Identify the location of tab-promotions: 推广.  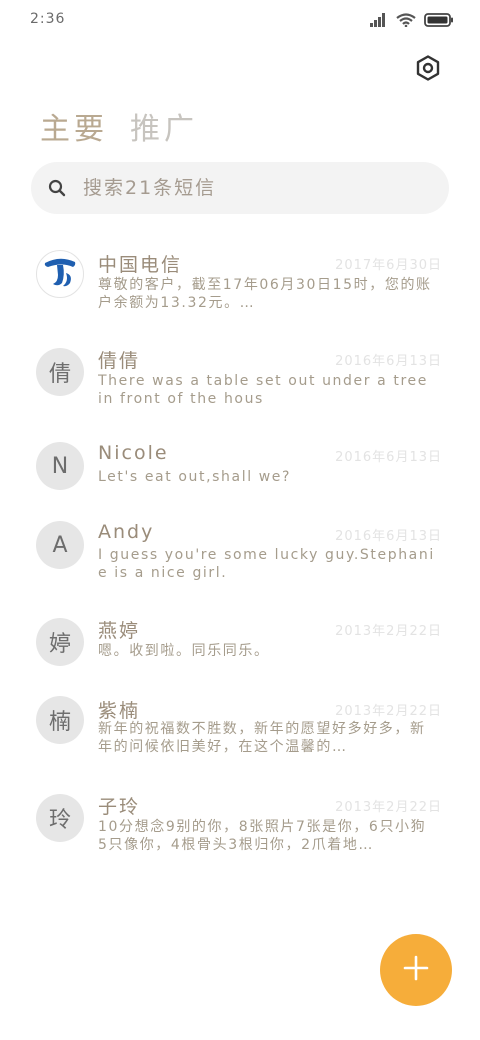
(164, 126).